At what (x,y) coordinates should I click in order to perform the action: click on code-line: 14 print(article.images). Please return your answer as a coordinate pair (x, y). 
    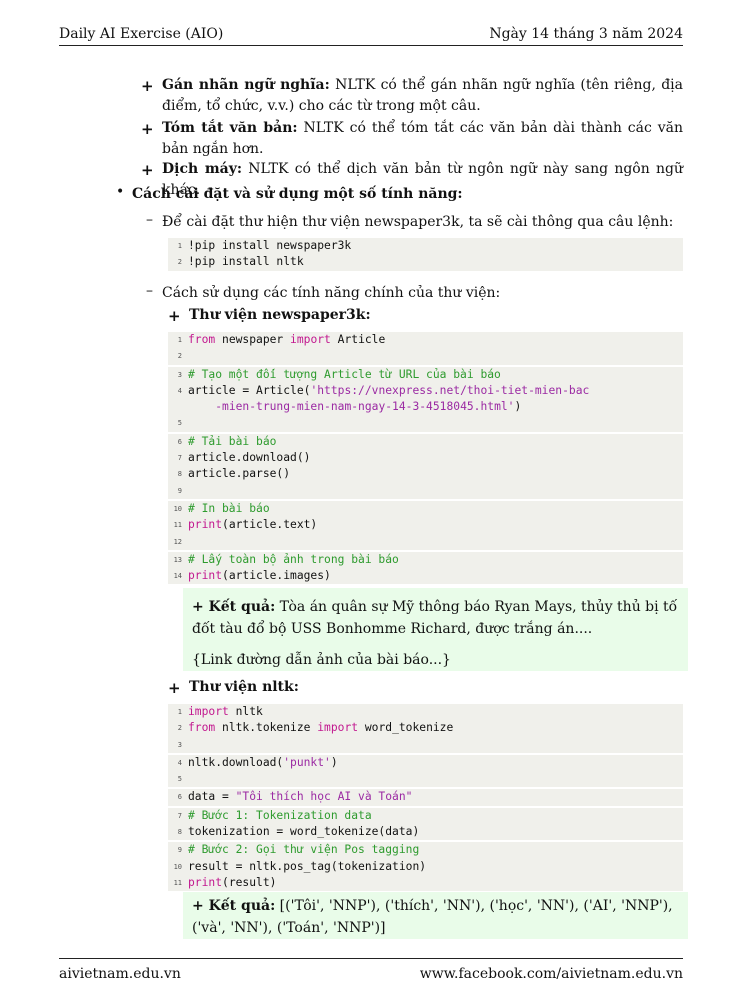
    Looking at the image, I should click on (252, 576).